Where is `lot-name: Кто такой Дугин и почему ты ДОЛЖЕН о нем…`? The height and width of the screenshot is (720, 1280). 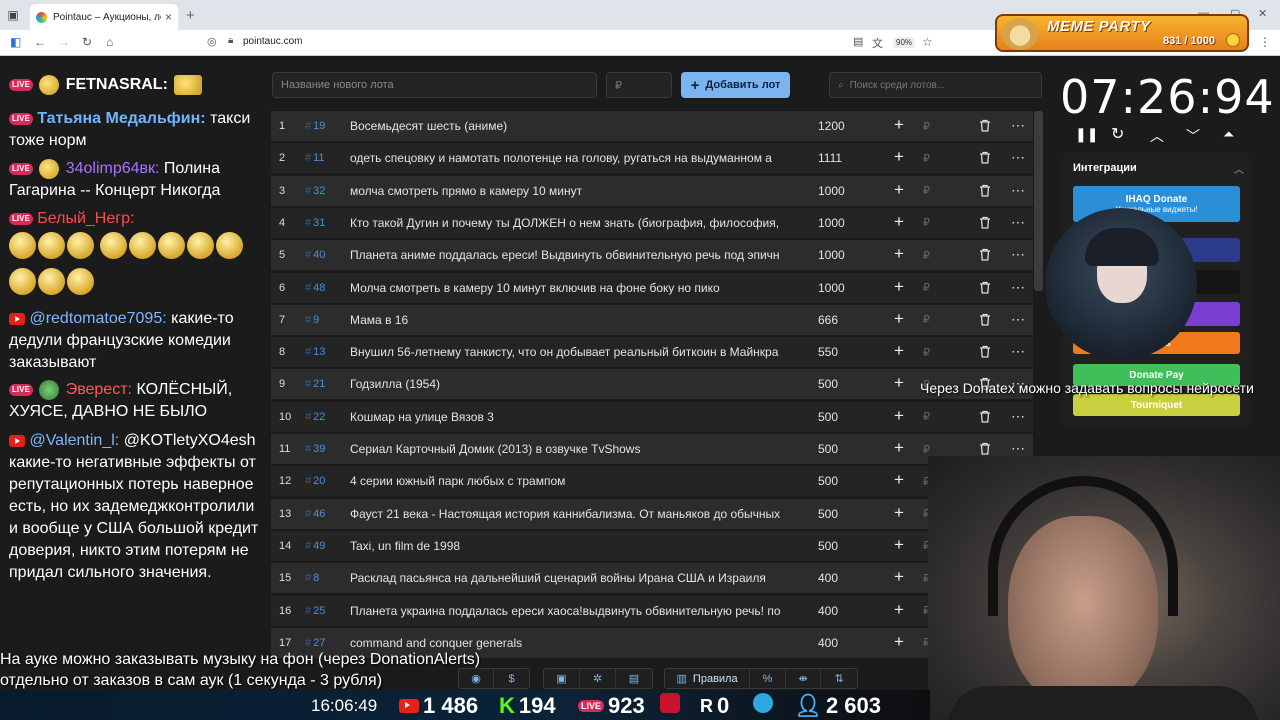
lot-name: Кто такой Дугин и почему ты ДОЛЖЕН о нем… is located at coordinates (570, 223).